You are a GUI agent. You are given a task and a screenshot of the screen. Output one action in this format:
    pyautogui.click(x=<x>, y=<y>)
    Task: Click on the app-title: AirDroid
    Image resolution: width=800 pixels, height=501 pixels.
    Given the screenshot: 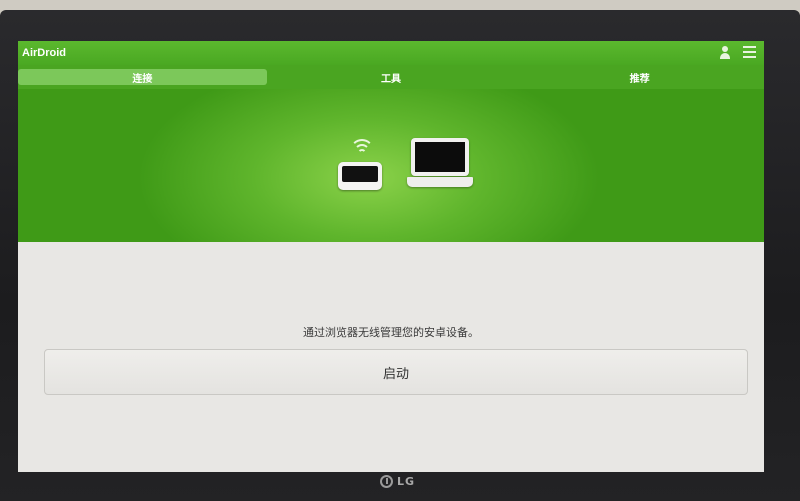 What is the action you would take?
    pyautogui.click(x=44, y=53)
    